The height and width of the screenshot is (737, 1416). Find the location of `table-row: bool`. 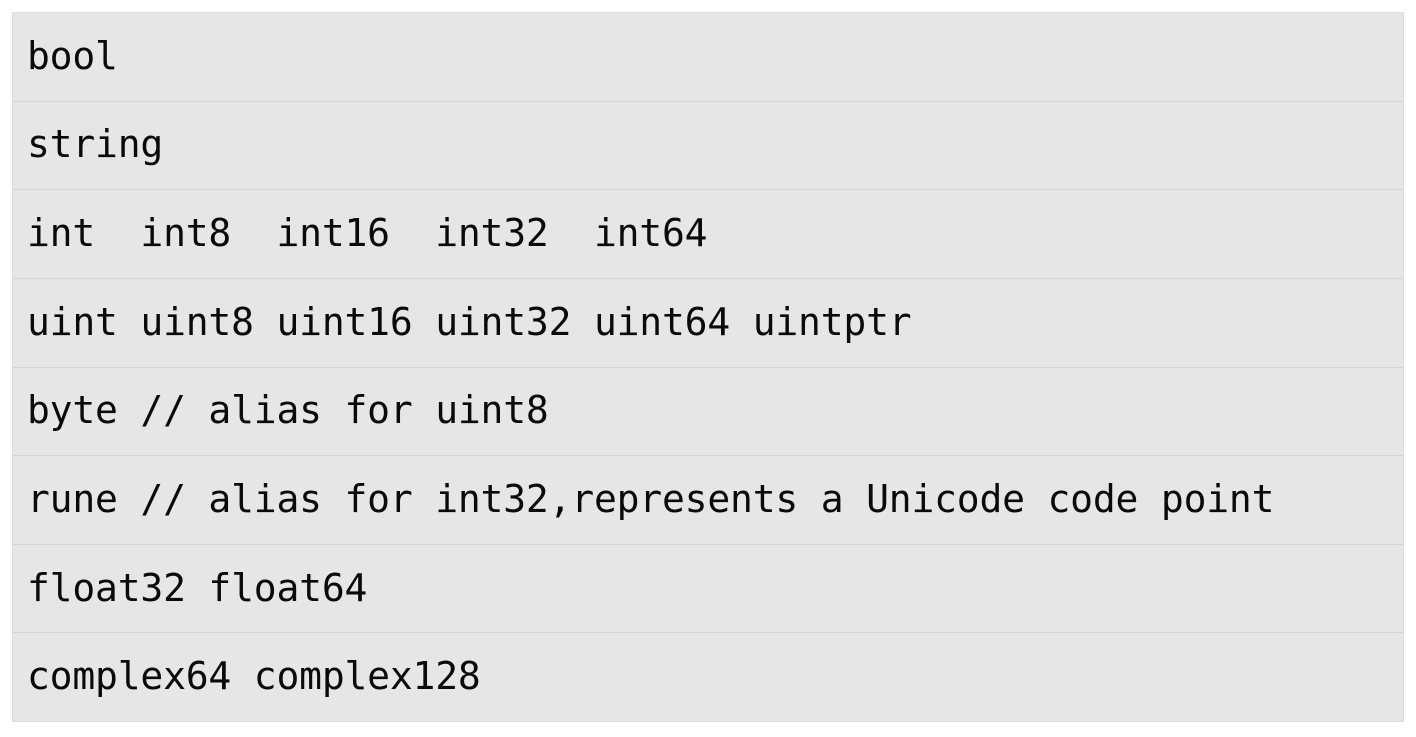

table-row: bool is located at coordinates (708, 57).